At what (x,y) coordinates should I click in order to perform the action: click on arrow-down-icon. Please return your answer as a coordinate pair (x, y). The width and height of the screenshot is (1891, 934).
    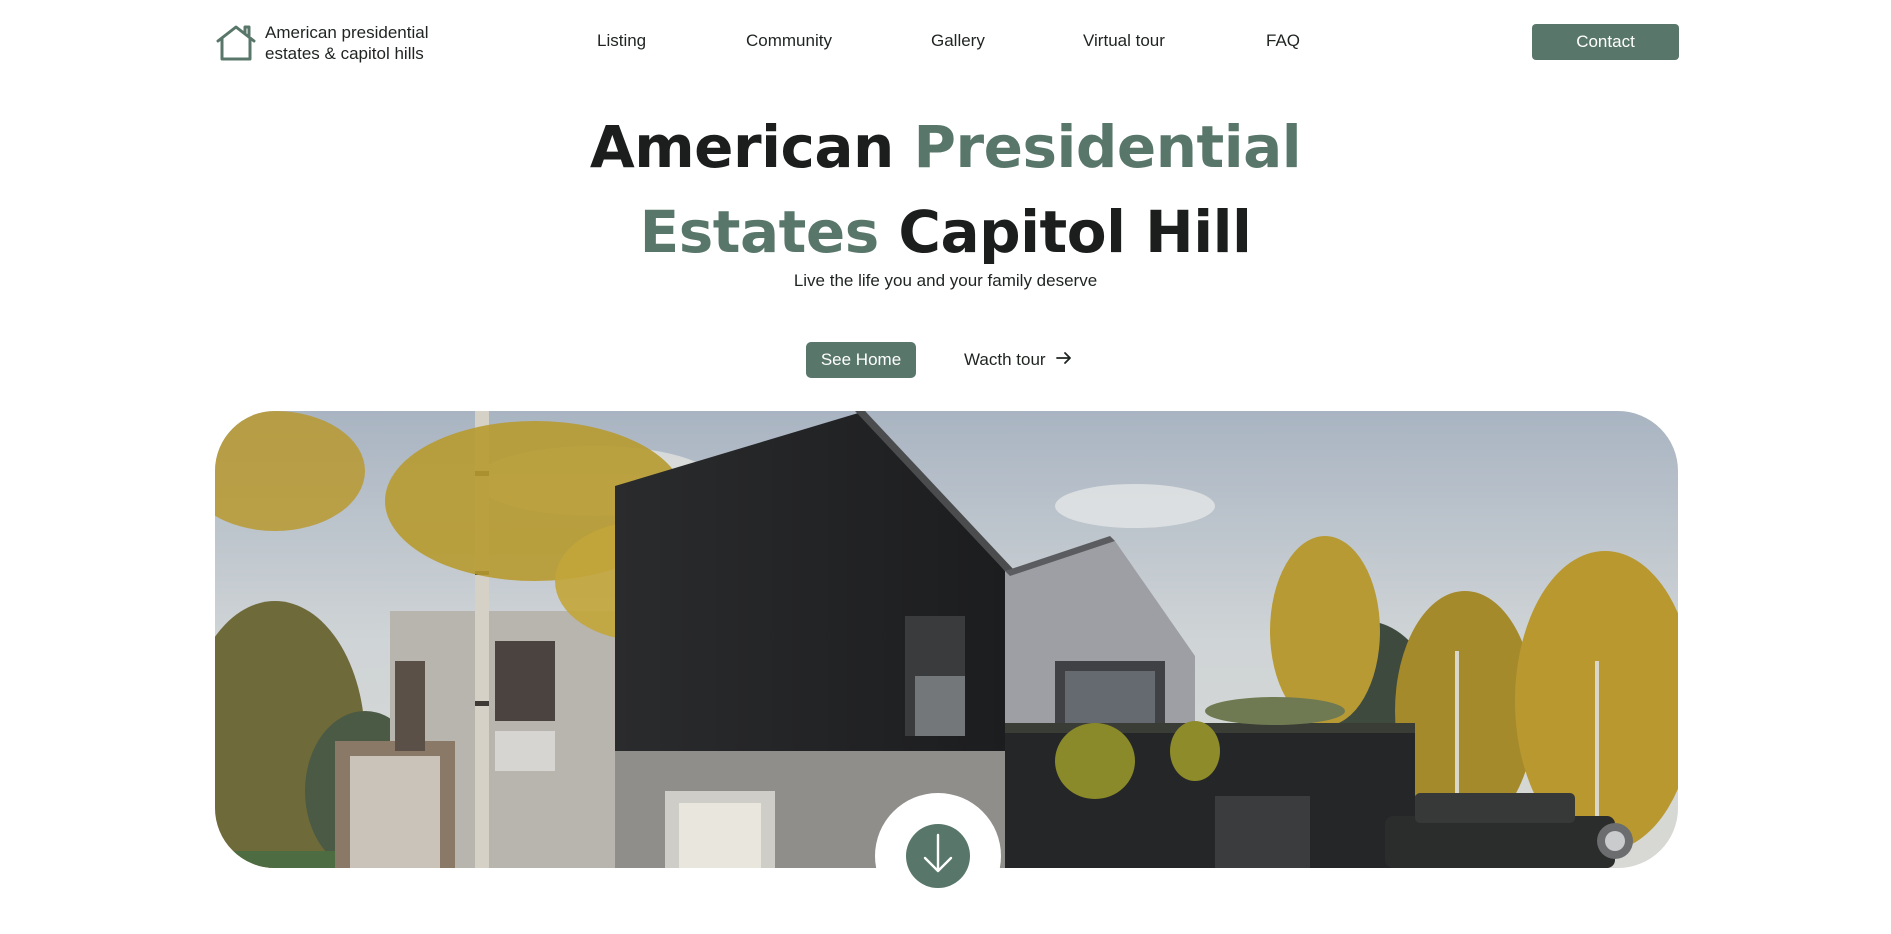
    Looking at the image, I should click on (938, 856).